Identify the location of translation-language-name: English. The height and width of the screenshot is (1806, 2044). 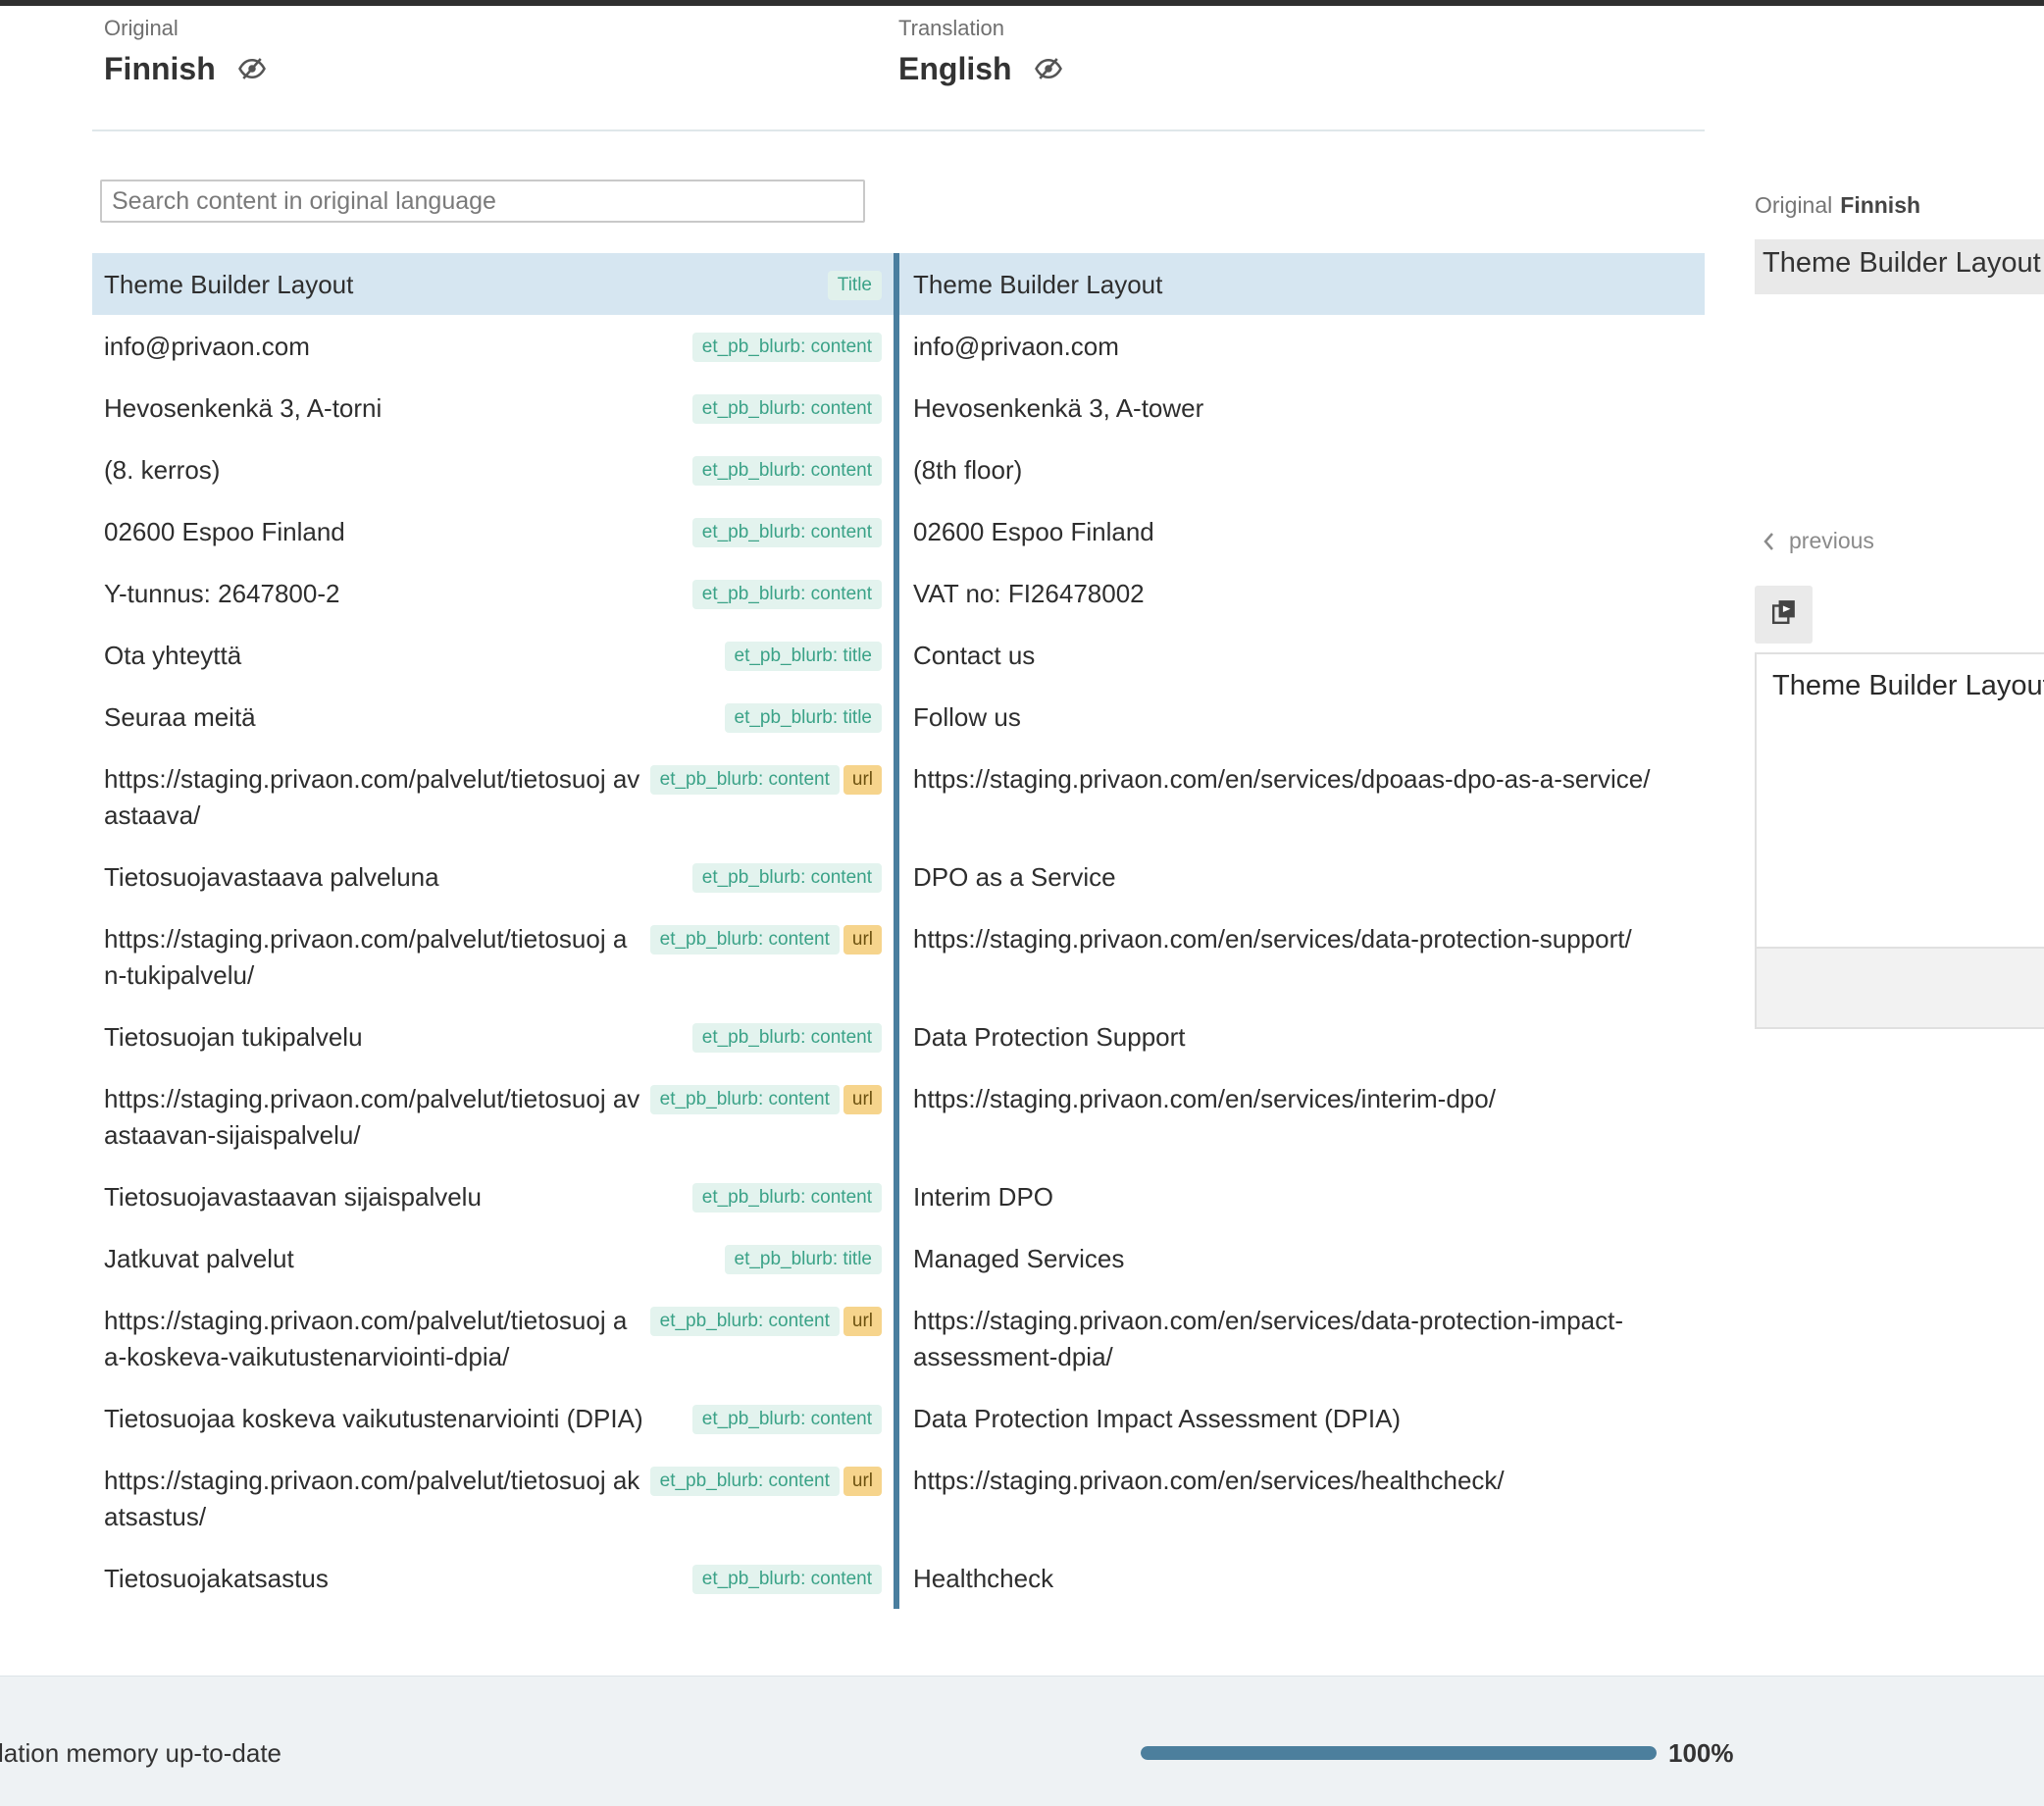
(955, 68).